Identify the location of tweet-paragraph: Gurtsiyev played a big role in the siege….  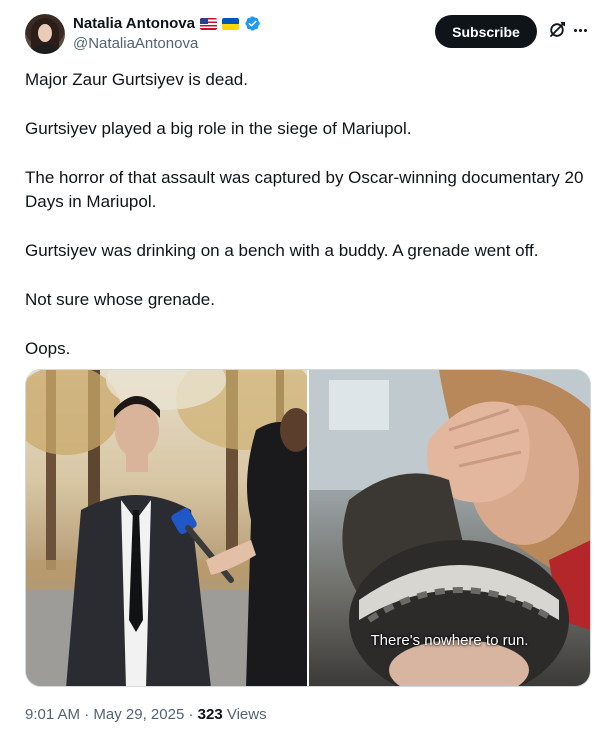
(218, 128).